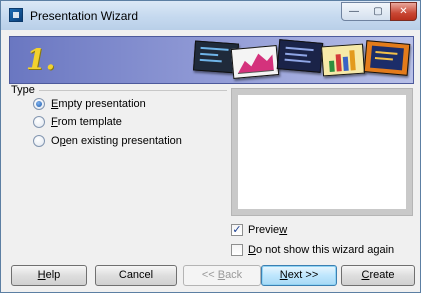  I want to click on preview-checkbox: ✓, so click(237, 230).